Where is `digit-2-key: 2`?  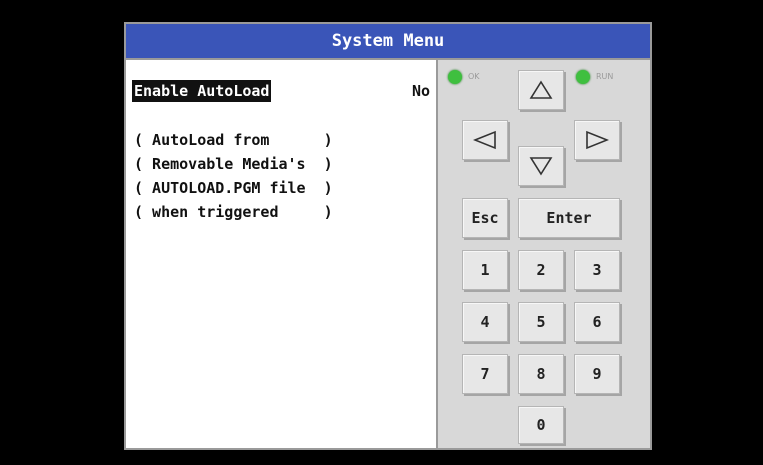
digit-2-key: 2 is located at coordinates (541, 270).